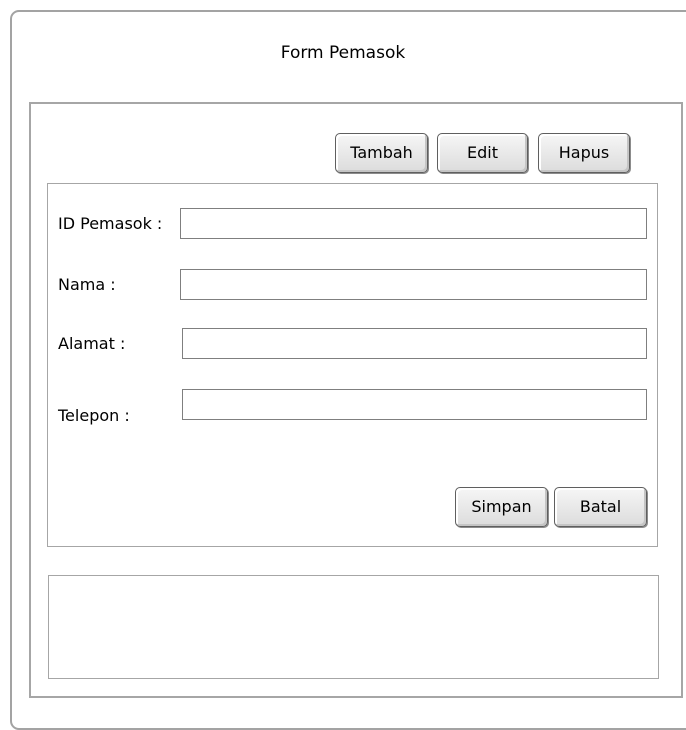  I want to click on nama-field, so click(413, 284).